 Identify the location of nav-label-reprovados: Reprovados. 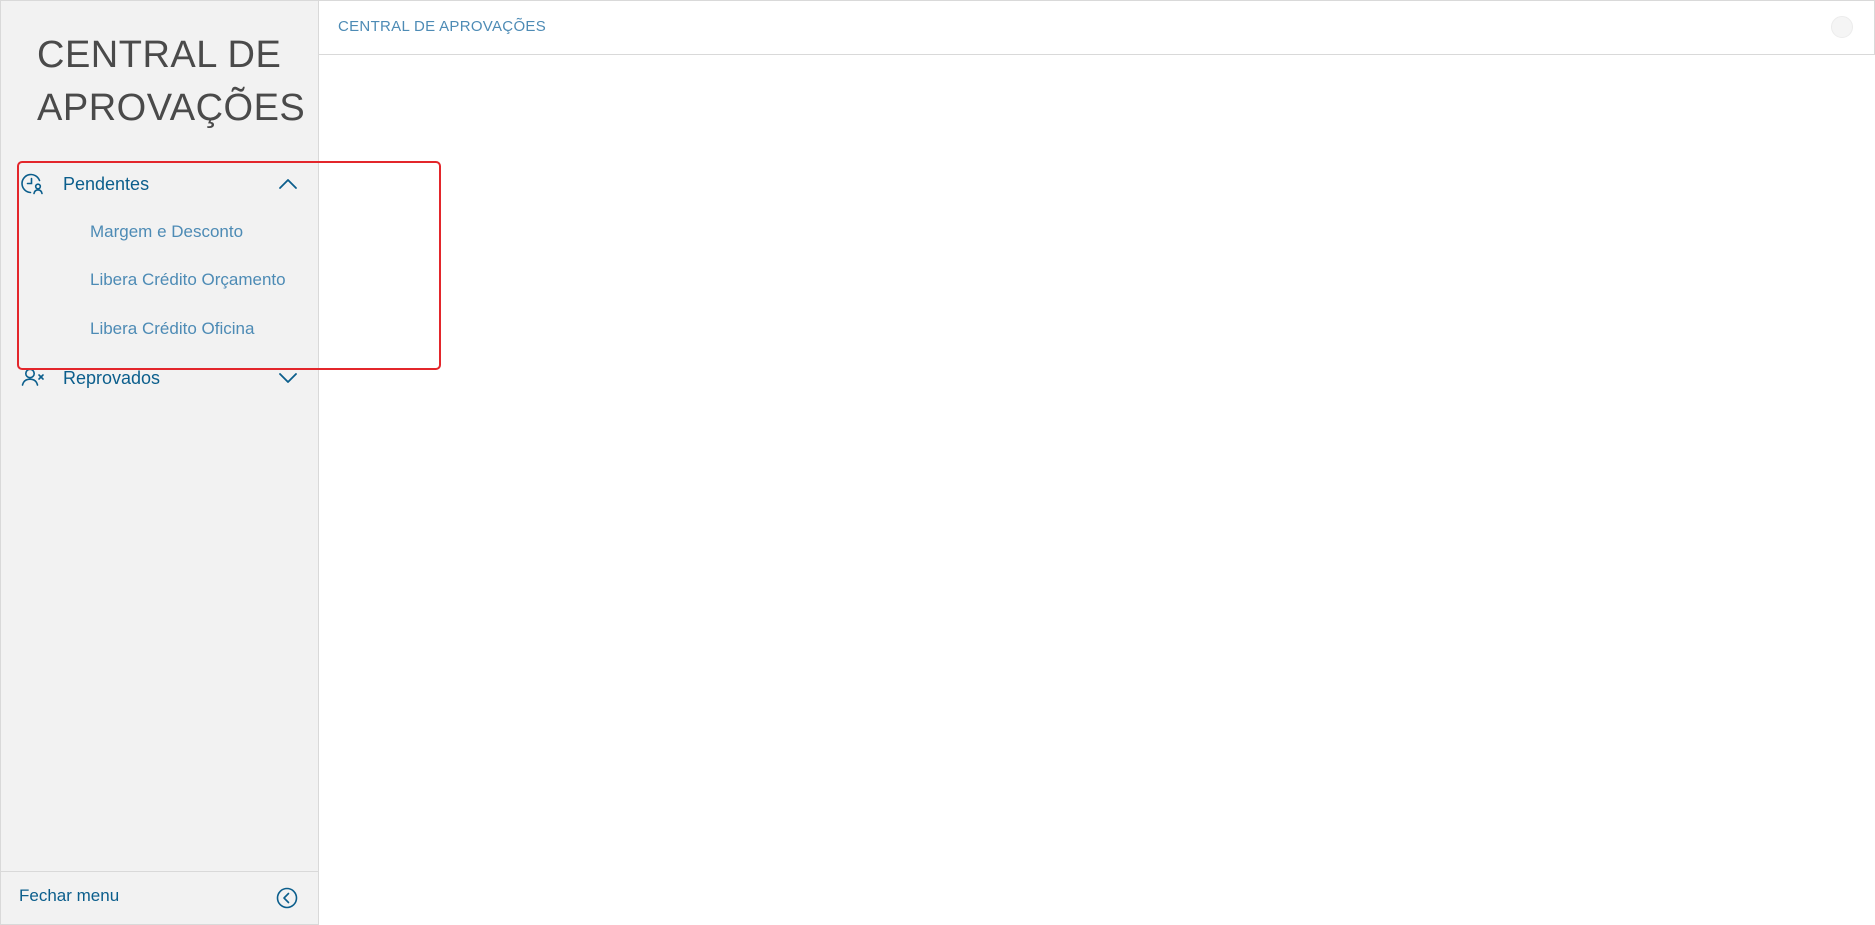
(112, 377).